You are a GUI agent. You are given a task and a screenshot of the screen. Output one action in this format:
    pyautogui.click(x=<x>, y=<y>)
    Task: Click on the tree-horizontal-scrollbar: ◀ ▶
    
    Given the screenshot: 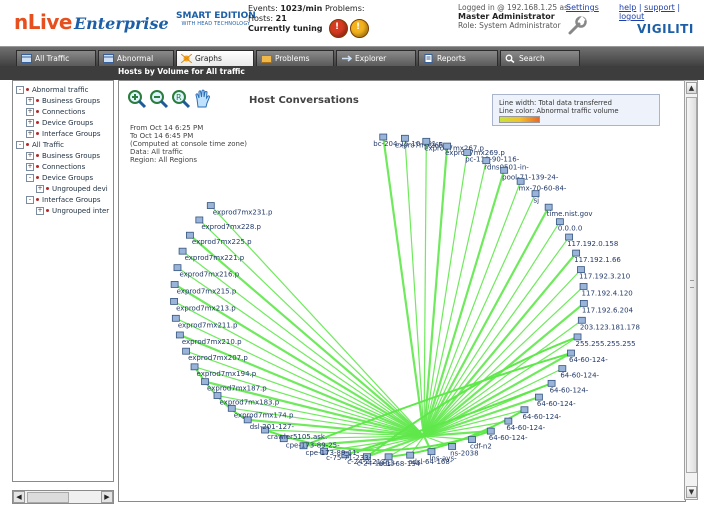 What is the action you would take?
    pyautogui.click(x=63, y=497)
    